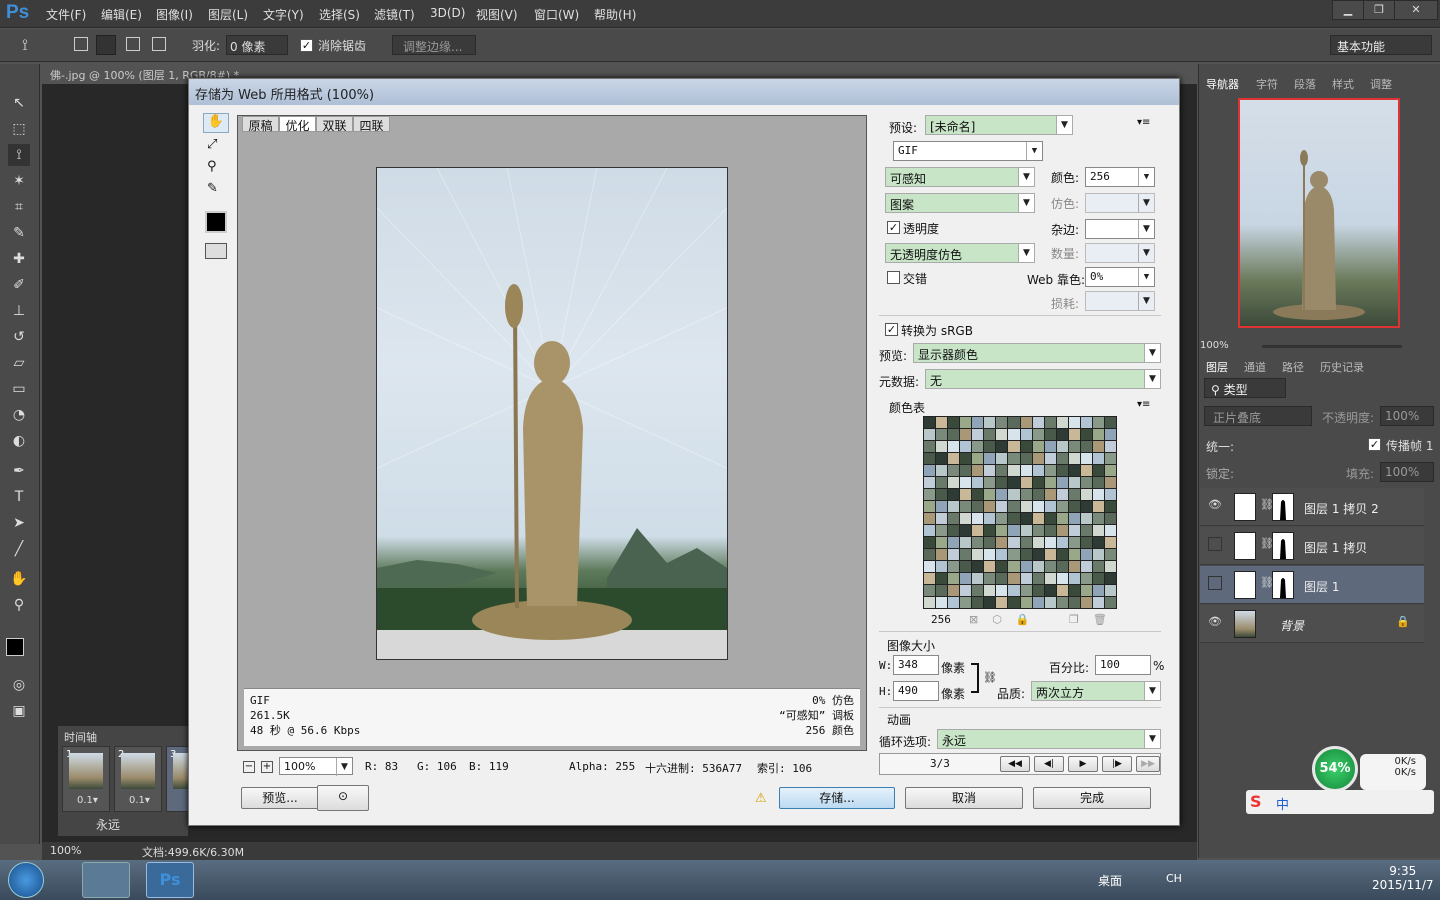 The width and height of the screenshot is (1440, 900). I want to click on navigator-thumbnail, so click(1319, 213).